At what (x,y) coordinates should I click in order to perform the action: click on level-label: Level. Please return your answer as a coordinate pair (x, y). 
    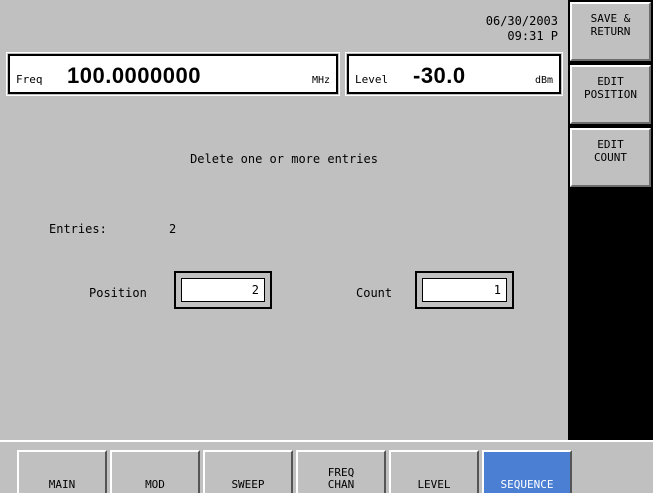
    Looking at the image, I should click on (372, 79).